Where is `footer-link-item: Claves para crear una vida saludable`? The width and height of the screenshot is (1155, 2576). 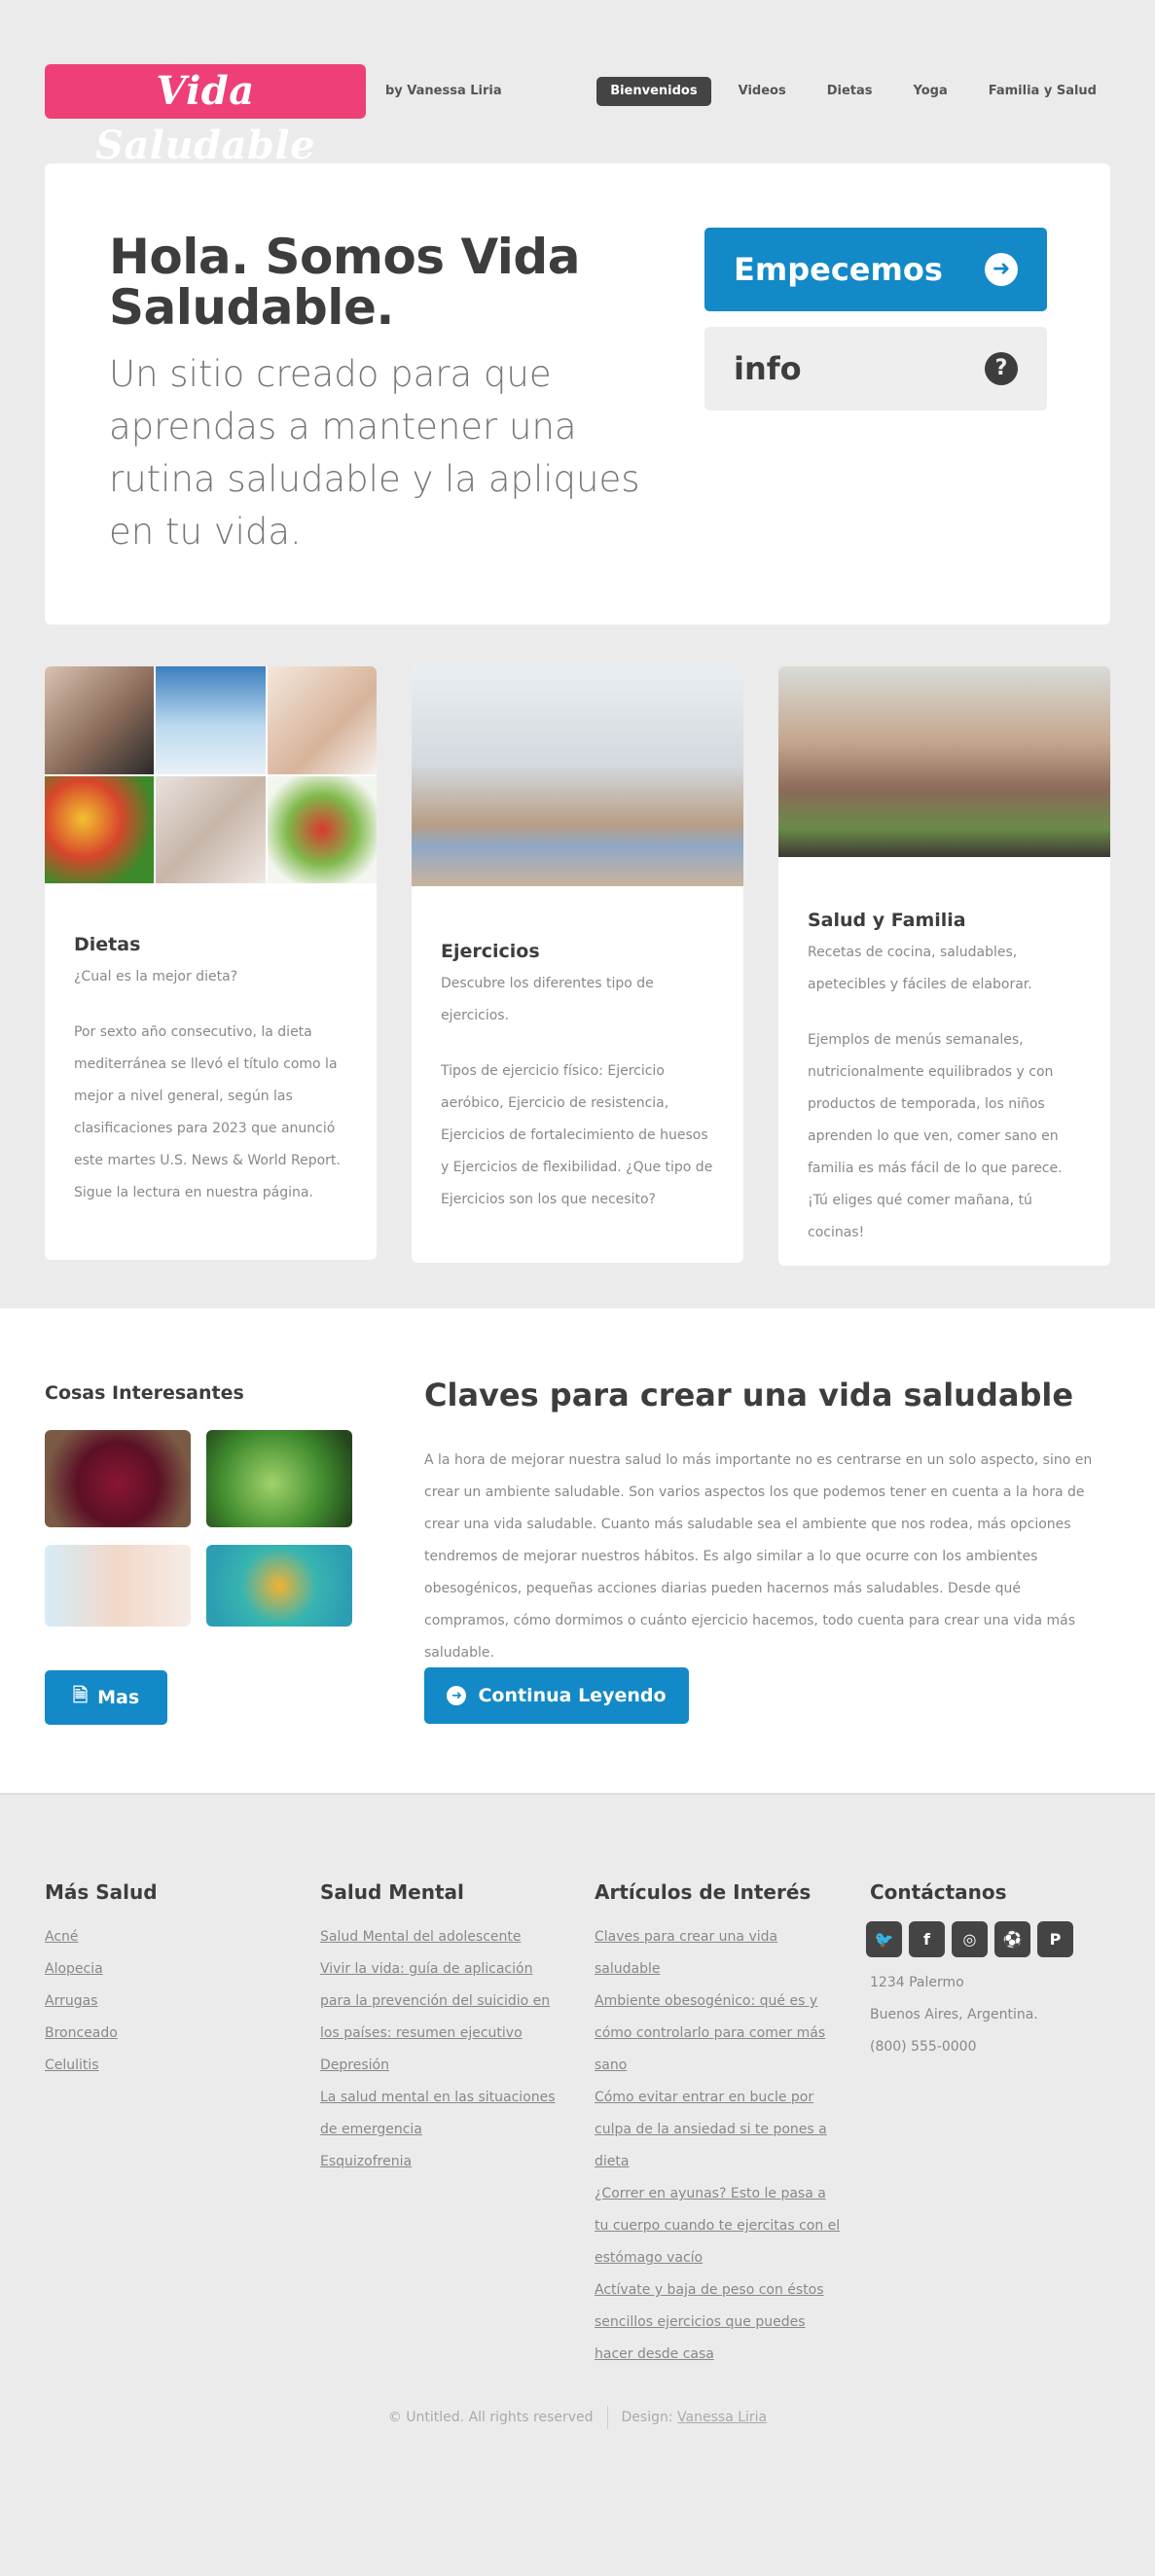 footer-link-item: Claves para crear una vida saludable is located at coordinates (719, 1953).